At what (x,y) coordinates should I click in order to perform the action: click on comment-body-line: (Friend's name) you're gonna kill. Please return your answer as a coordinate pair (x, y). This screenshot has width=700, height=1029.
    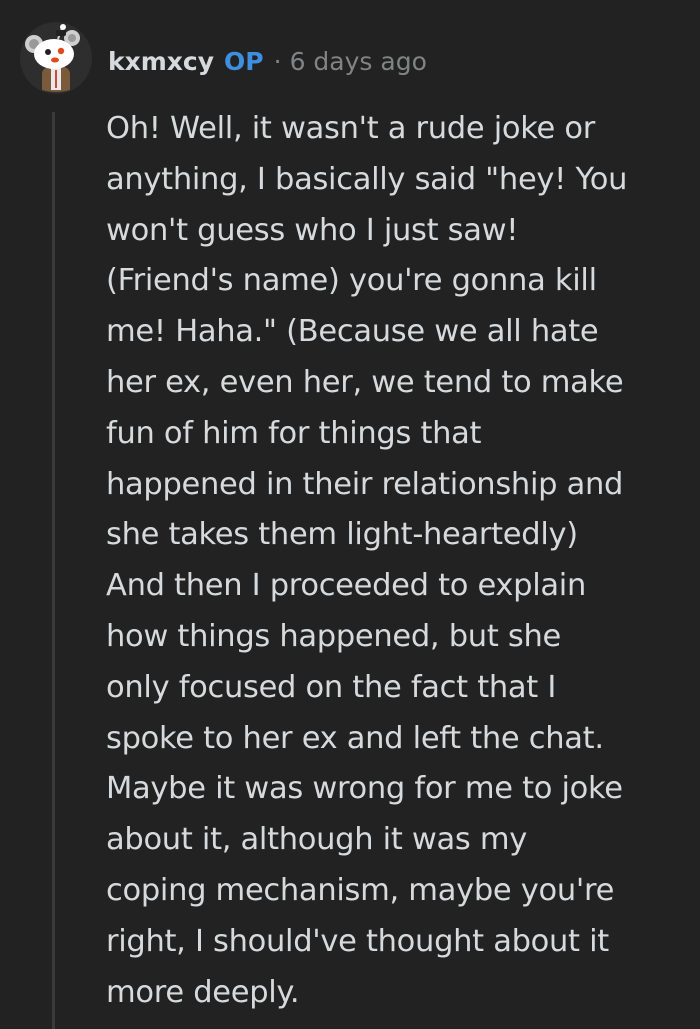
    Looking at the image, I should click on (351, 281).